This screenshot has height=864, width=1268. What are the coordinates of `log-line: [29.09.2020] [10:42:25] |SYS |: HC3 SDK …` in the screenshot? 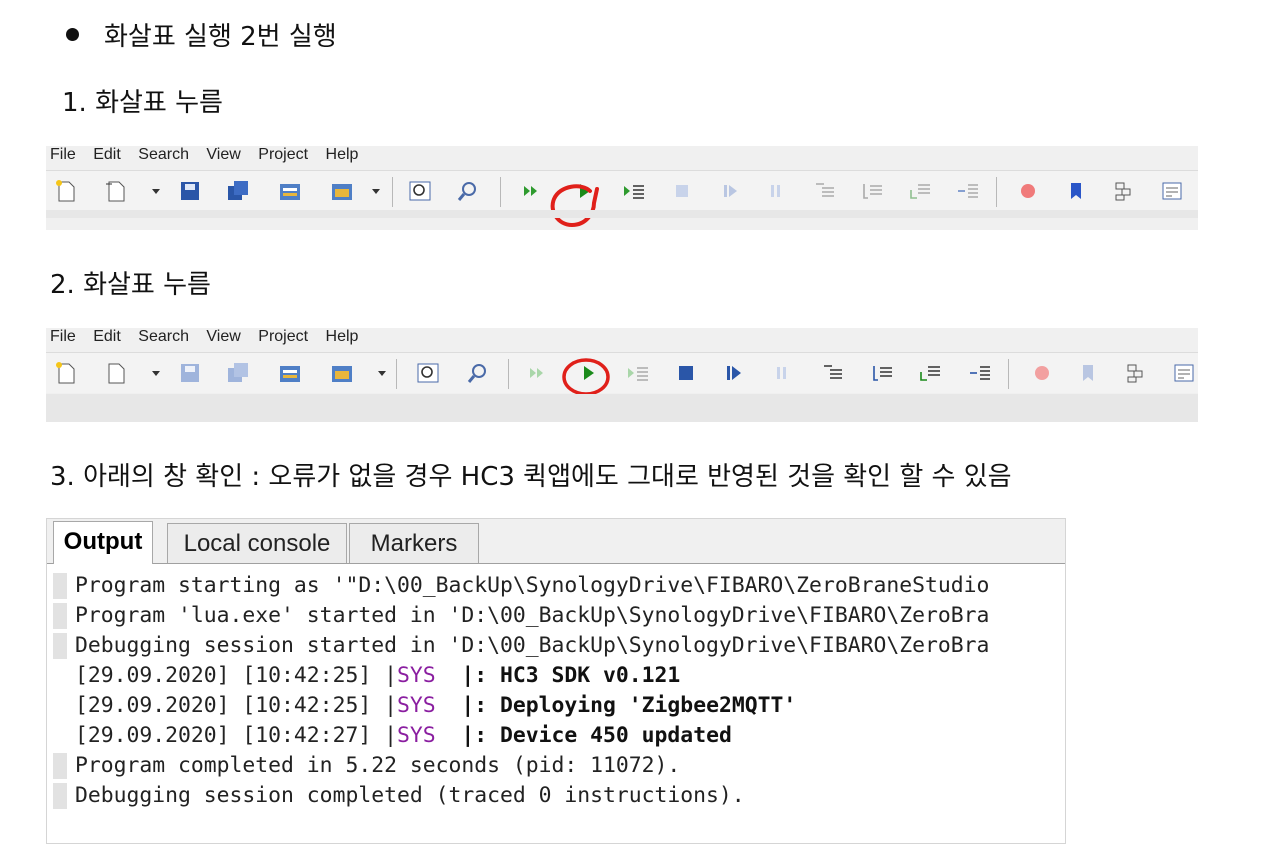 It's located at (556, 676).